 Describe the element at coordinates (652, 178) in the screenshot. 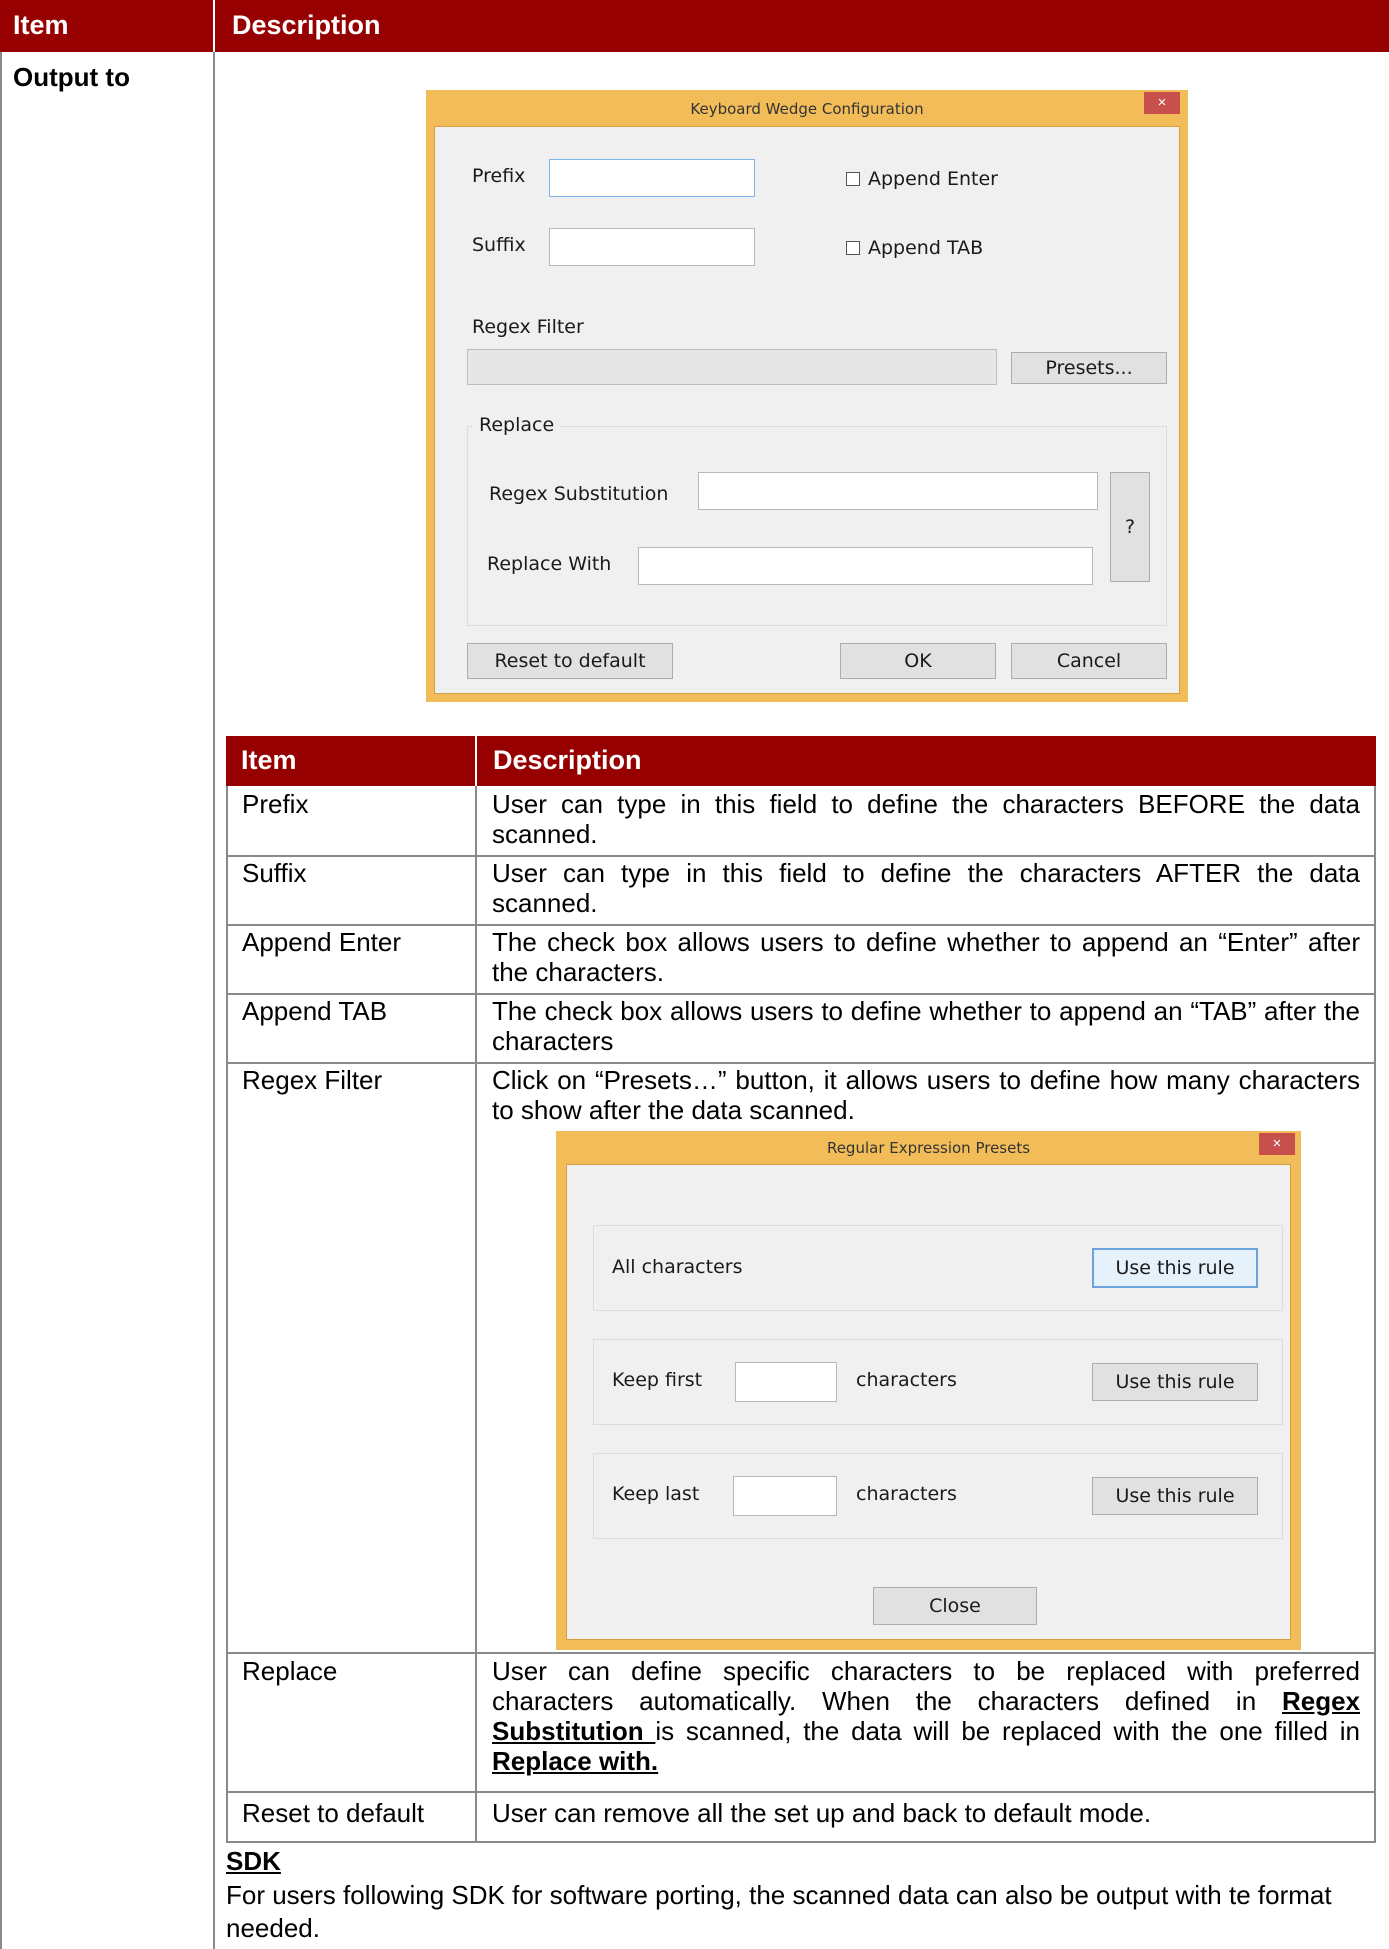

I see `prefix-input` at that location.